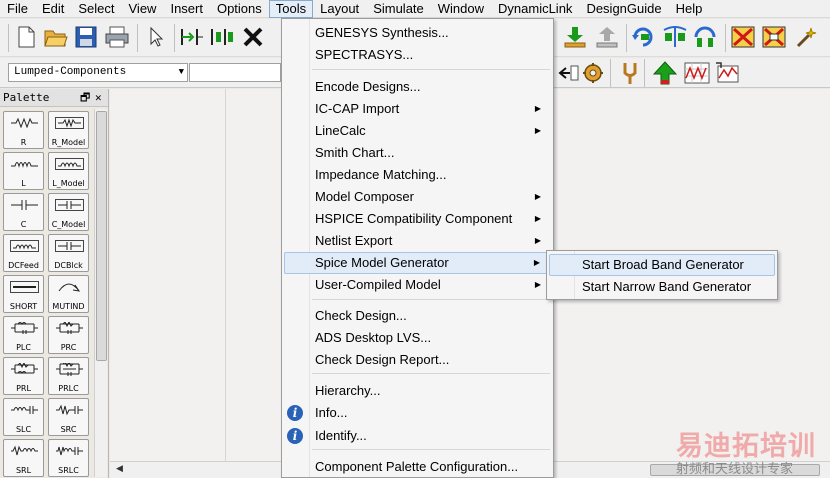 The width and height of the screenshot is (830, 478). Describe the element at coordinates (26, 37) in the screenshot. I see `new-file-icon` at that location.